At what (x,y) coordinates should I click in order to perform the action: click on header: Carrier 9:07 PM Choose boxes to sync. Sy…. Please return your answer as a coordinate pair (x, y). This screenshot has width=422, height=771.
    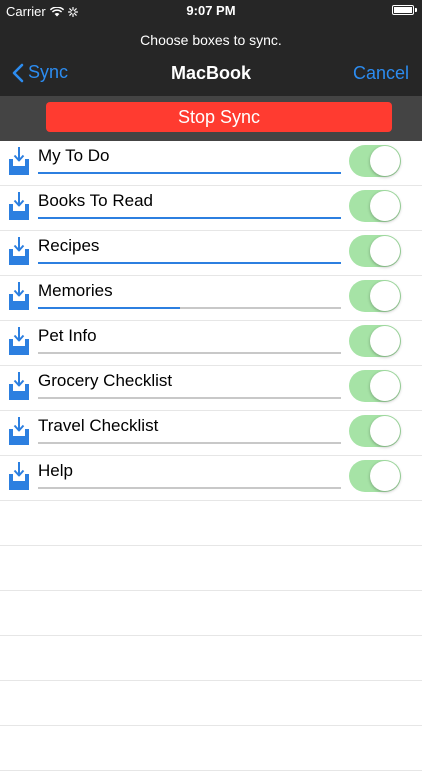
    Looking at the image, I should click on (211, 48).